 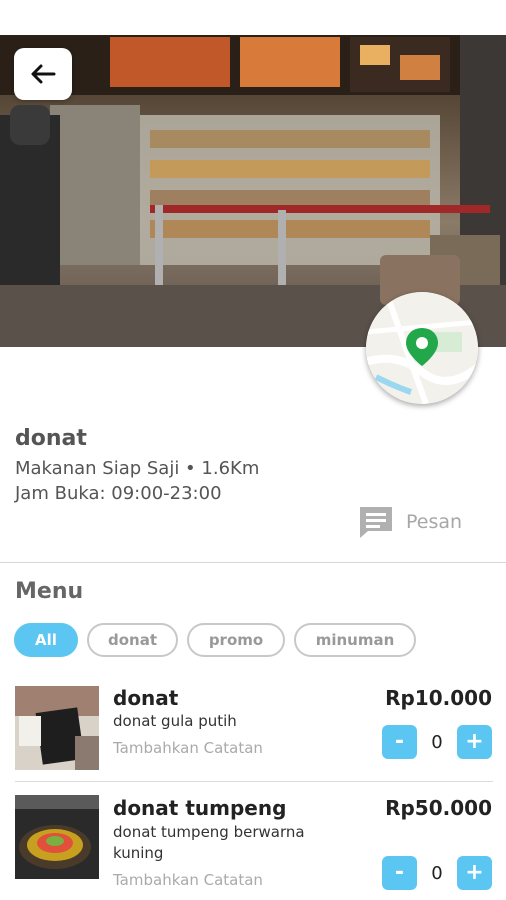 What do you see at coordinates (51, 438) in the screenshot?
I see `store-name: donat` at bounding box center [51, 438].